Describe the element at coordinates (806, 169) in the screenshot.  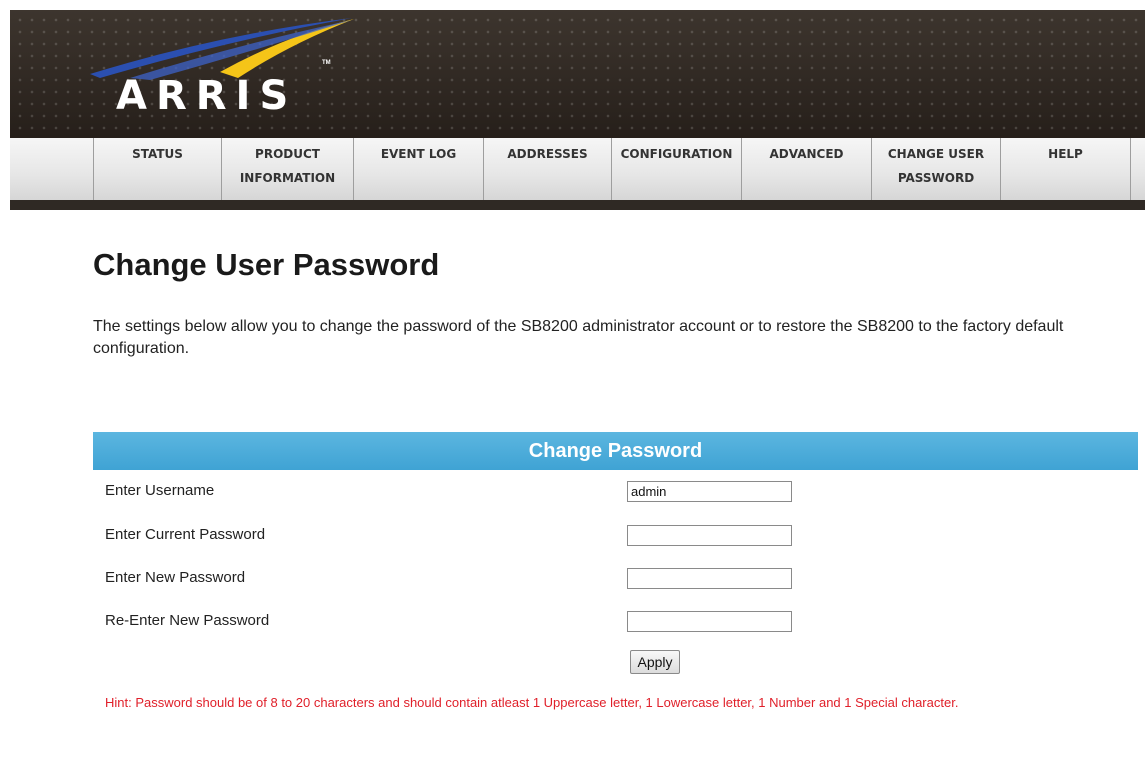
I see `nav-advanced: ADVANCED` at that location.